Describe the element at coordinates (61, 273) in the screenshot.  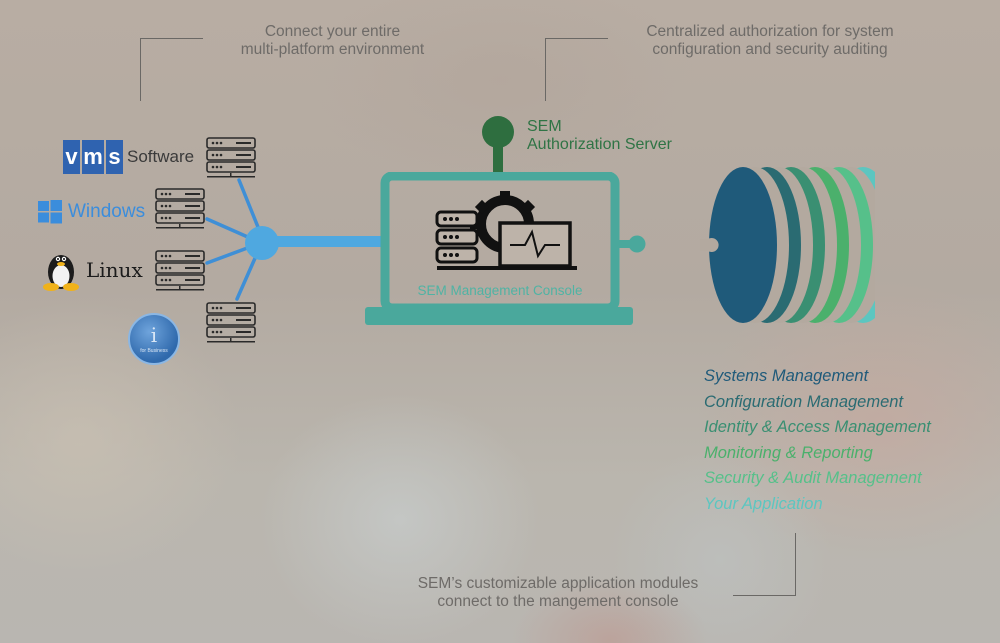
I see `tux-penguin-icon` at that location.